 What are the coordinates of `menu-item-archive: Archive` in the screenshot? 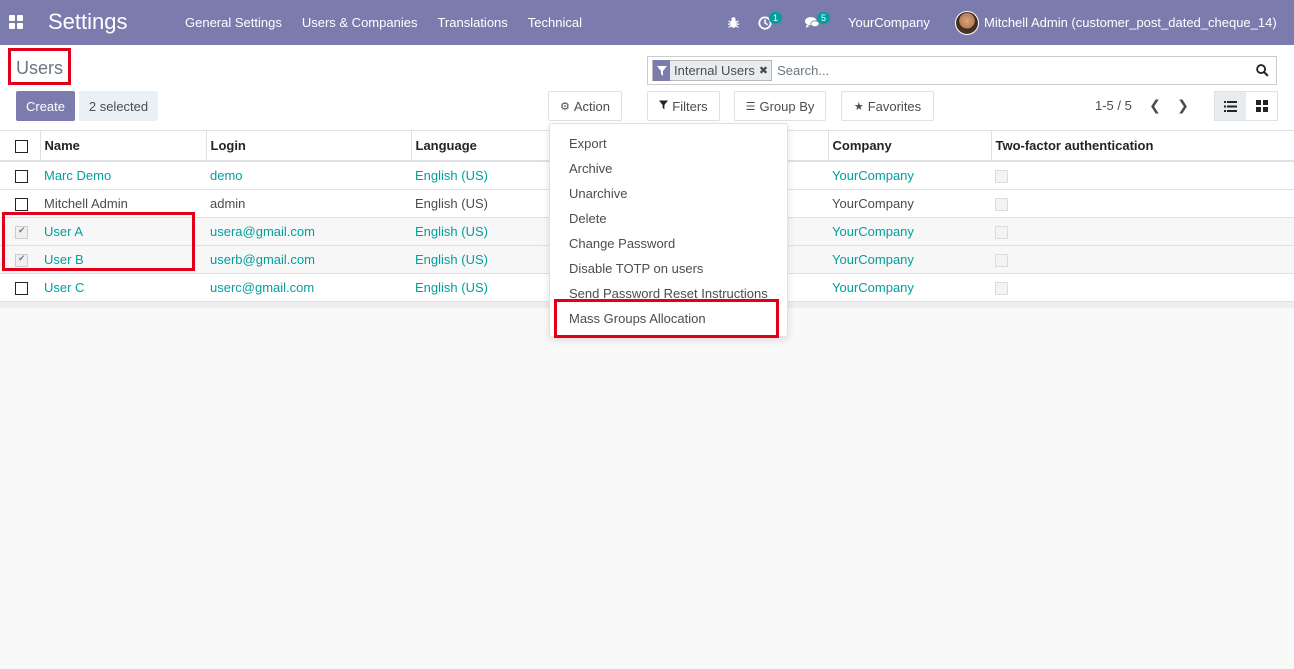 It's located at (668, 168).